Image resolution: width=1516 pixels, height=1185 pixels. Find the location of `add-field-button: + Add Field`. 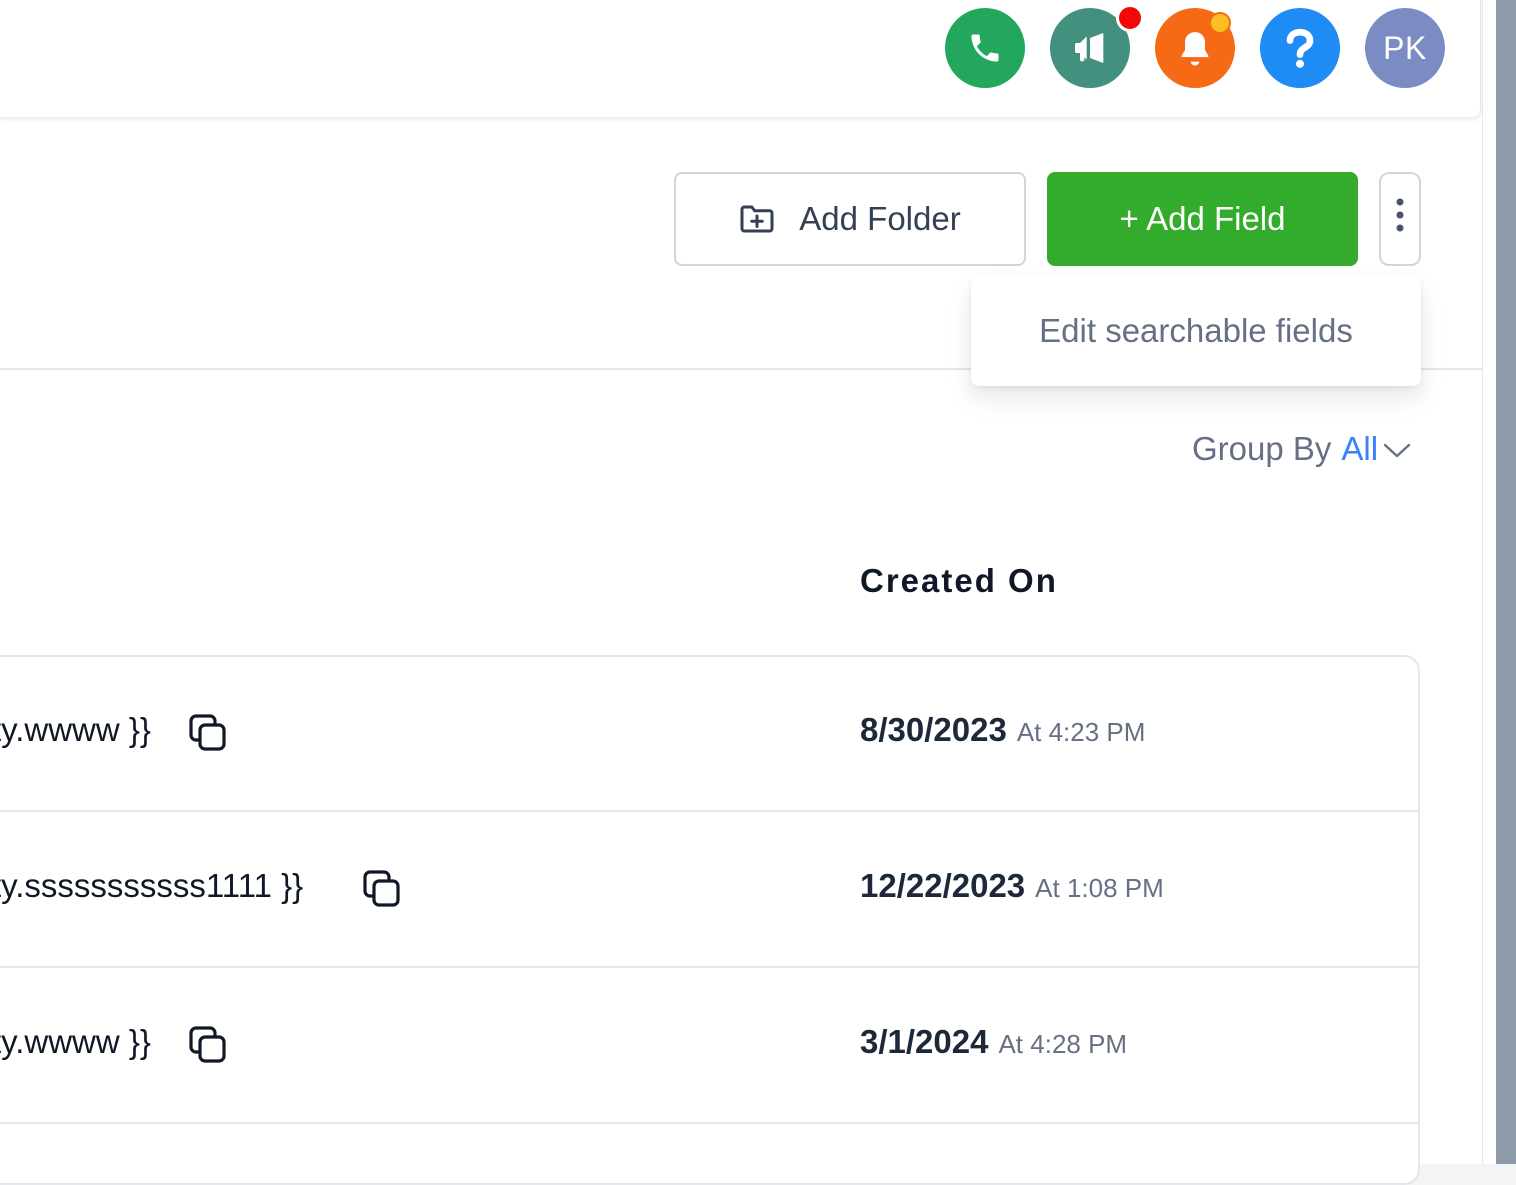

add-field-button: + Add Field is located at coordinates (1202, 219).